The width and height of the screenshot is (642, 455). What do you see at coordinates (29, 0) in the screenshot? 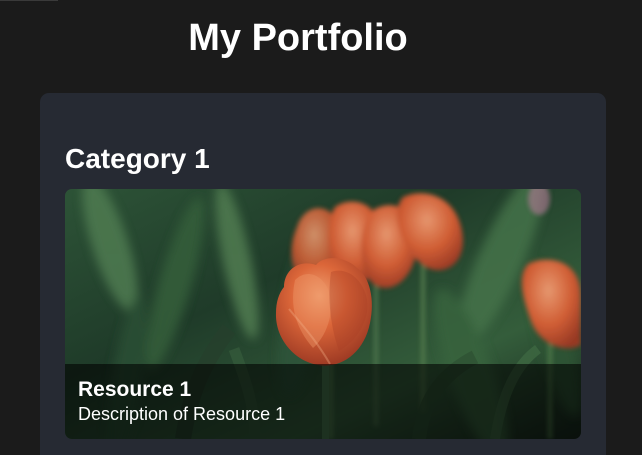
I see `window-edge-line` at bounding box center [29, 0].